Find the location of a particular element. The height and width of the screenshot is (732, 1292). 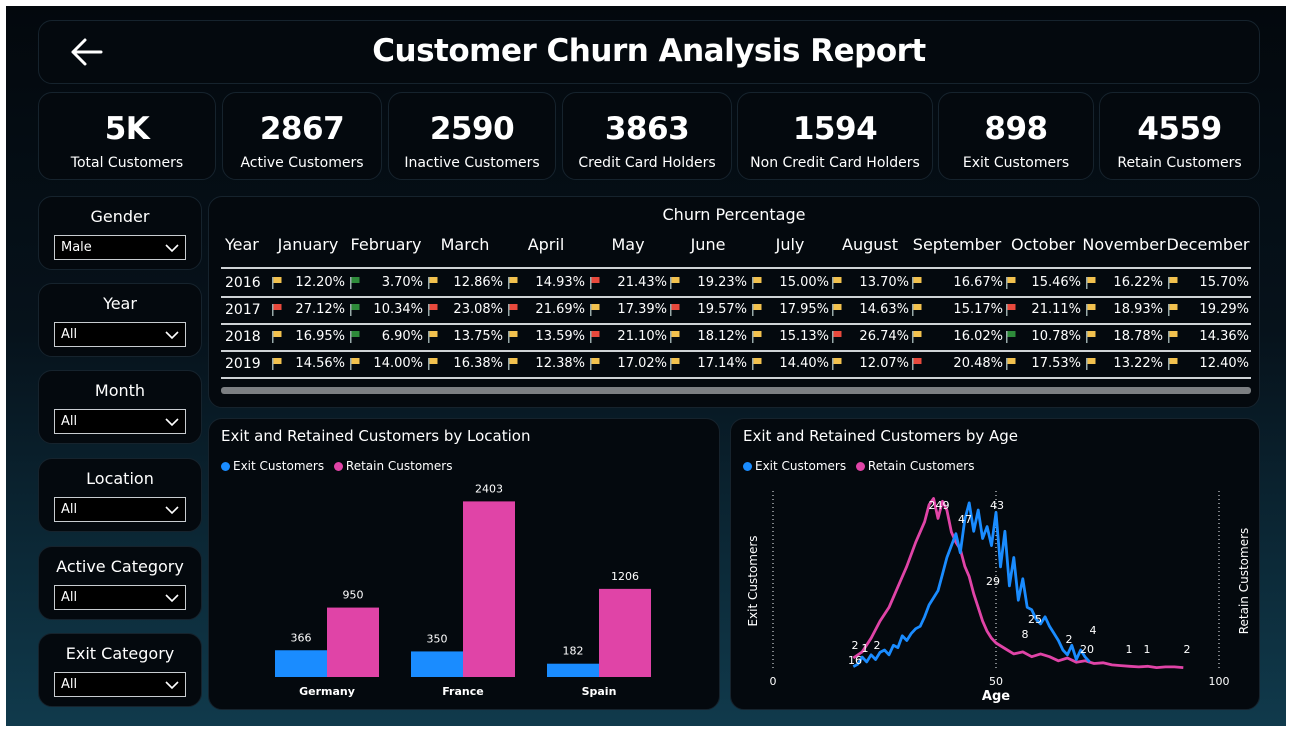

churn-cell: 10.34% is located at coordinates (386, 310).